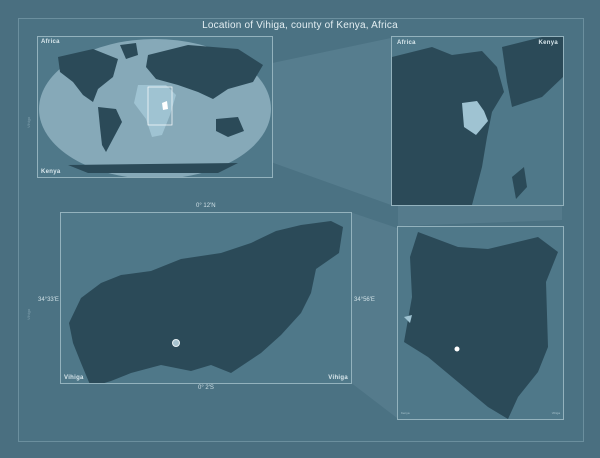 Image resolution: width=600 pixels, height=458 pixels. What do you see at coordinates (338, 378) in the screenshot?
I see `county-name-right: Vihiga` at bounding box center [338, 378].